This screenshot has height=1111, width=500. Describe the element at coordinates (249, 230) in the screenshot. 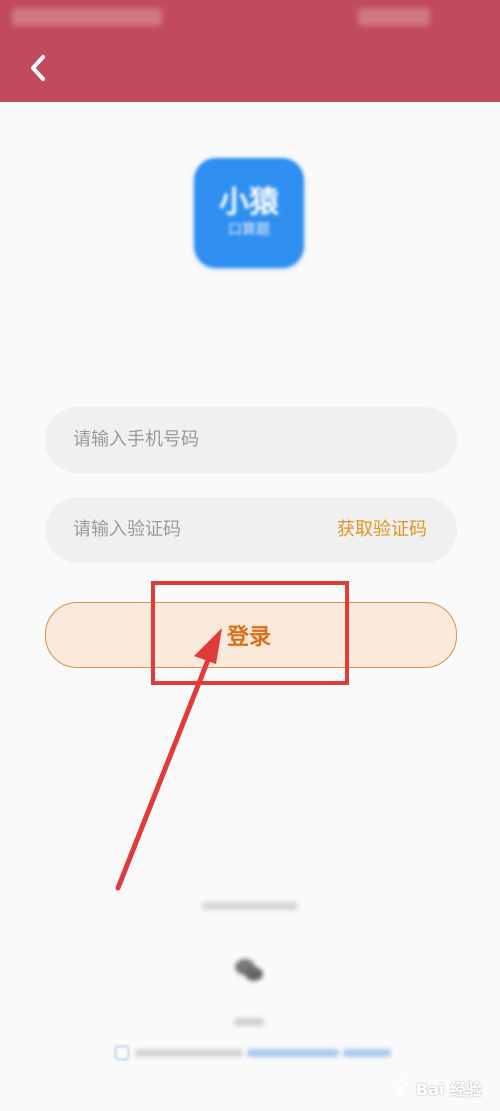

I see `app-logo-subtitle: 口算题` at that location.